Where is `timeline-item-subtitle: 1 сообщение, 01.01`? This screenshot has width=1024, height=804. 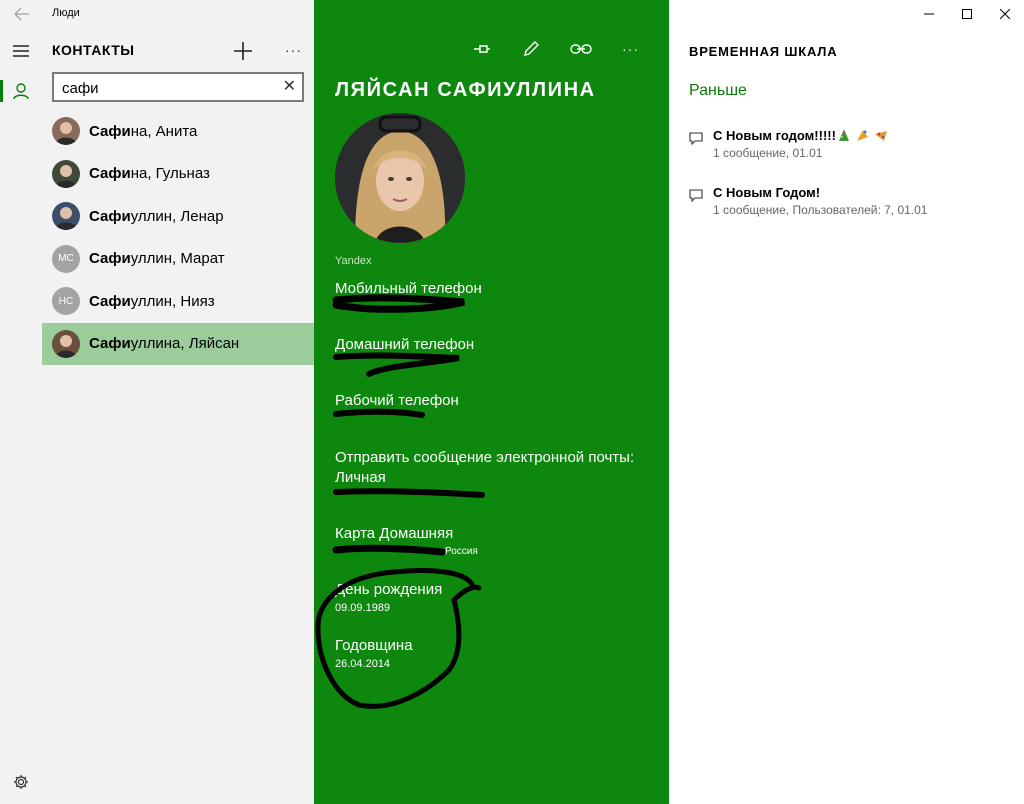 timeline-item-subtitle: 1 сообщение, 01.01 is located at coordinates (768, 153).